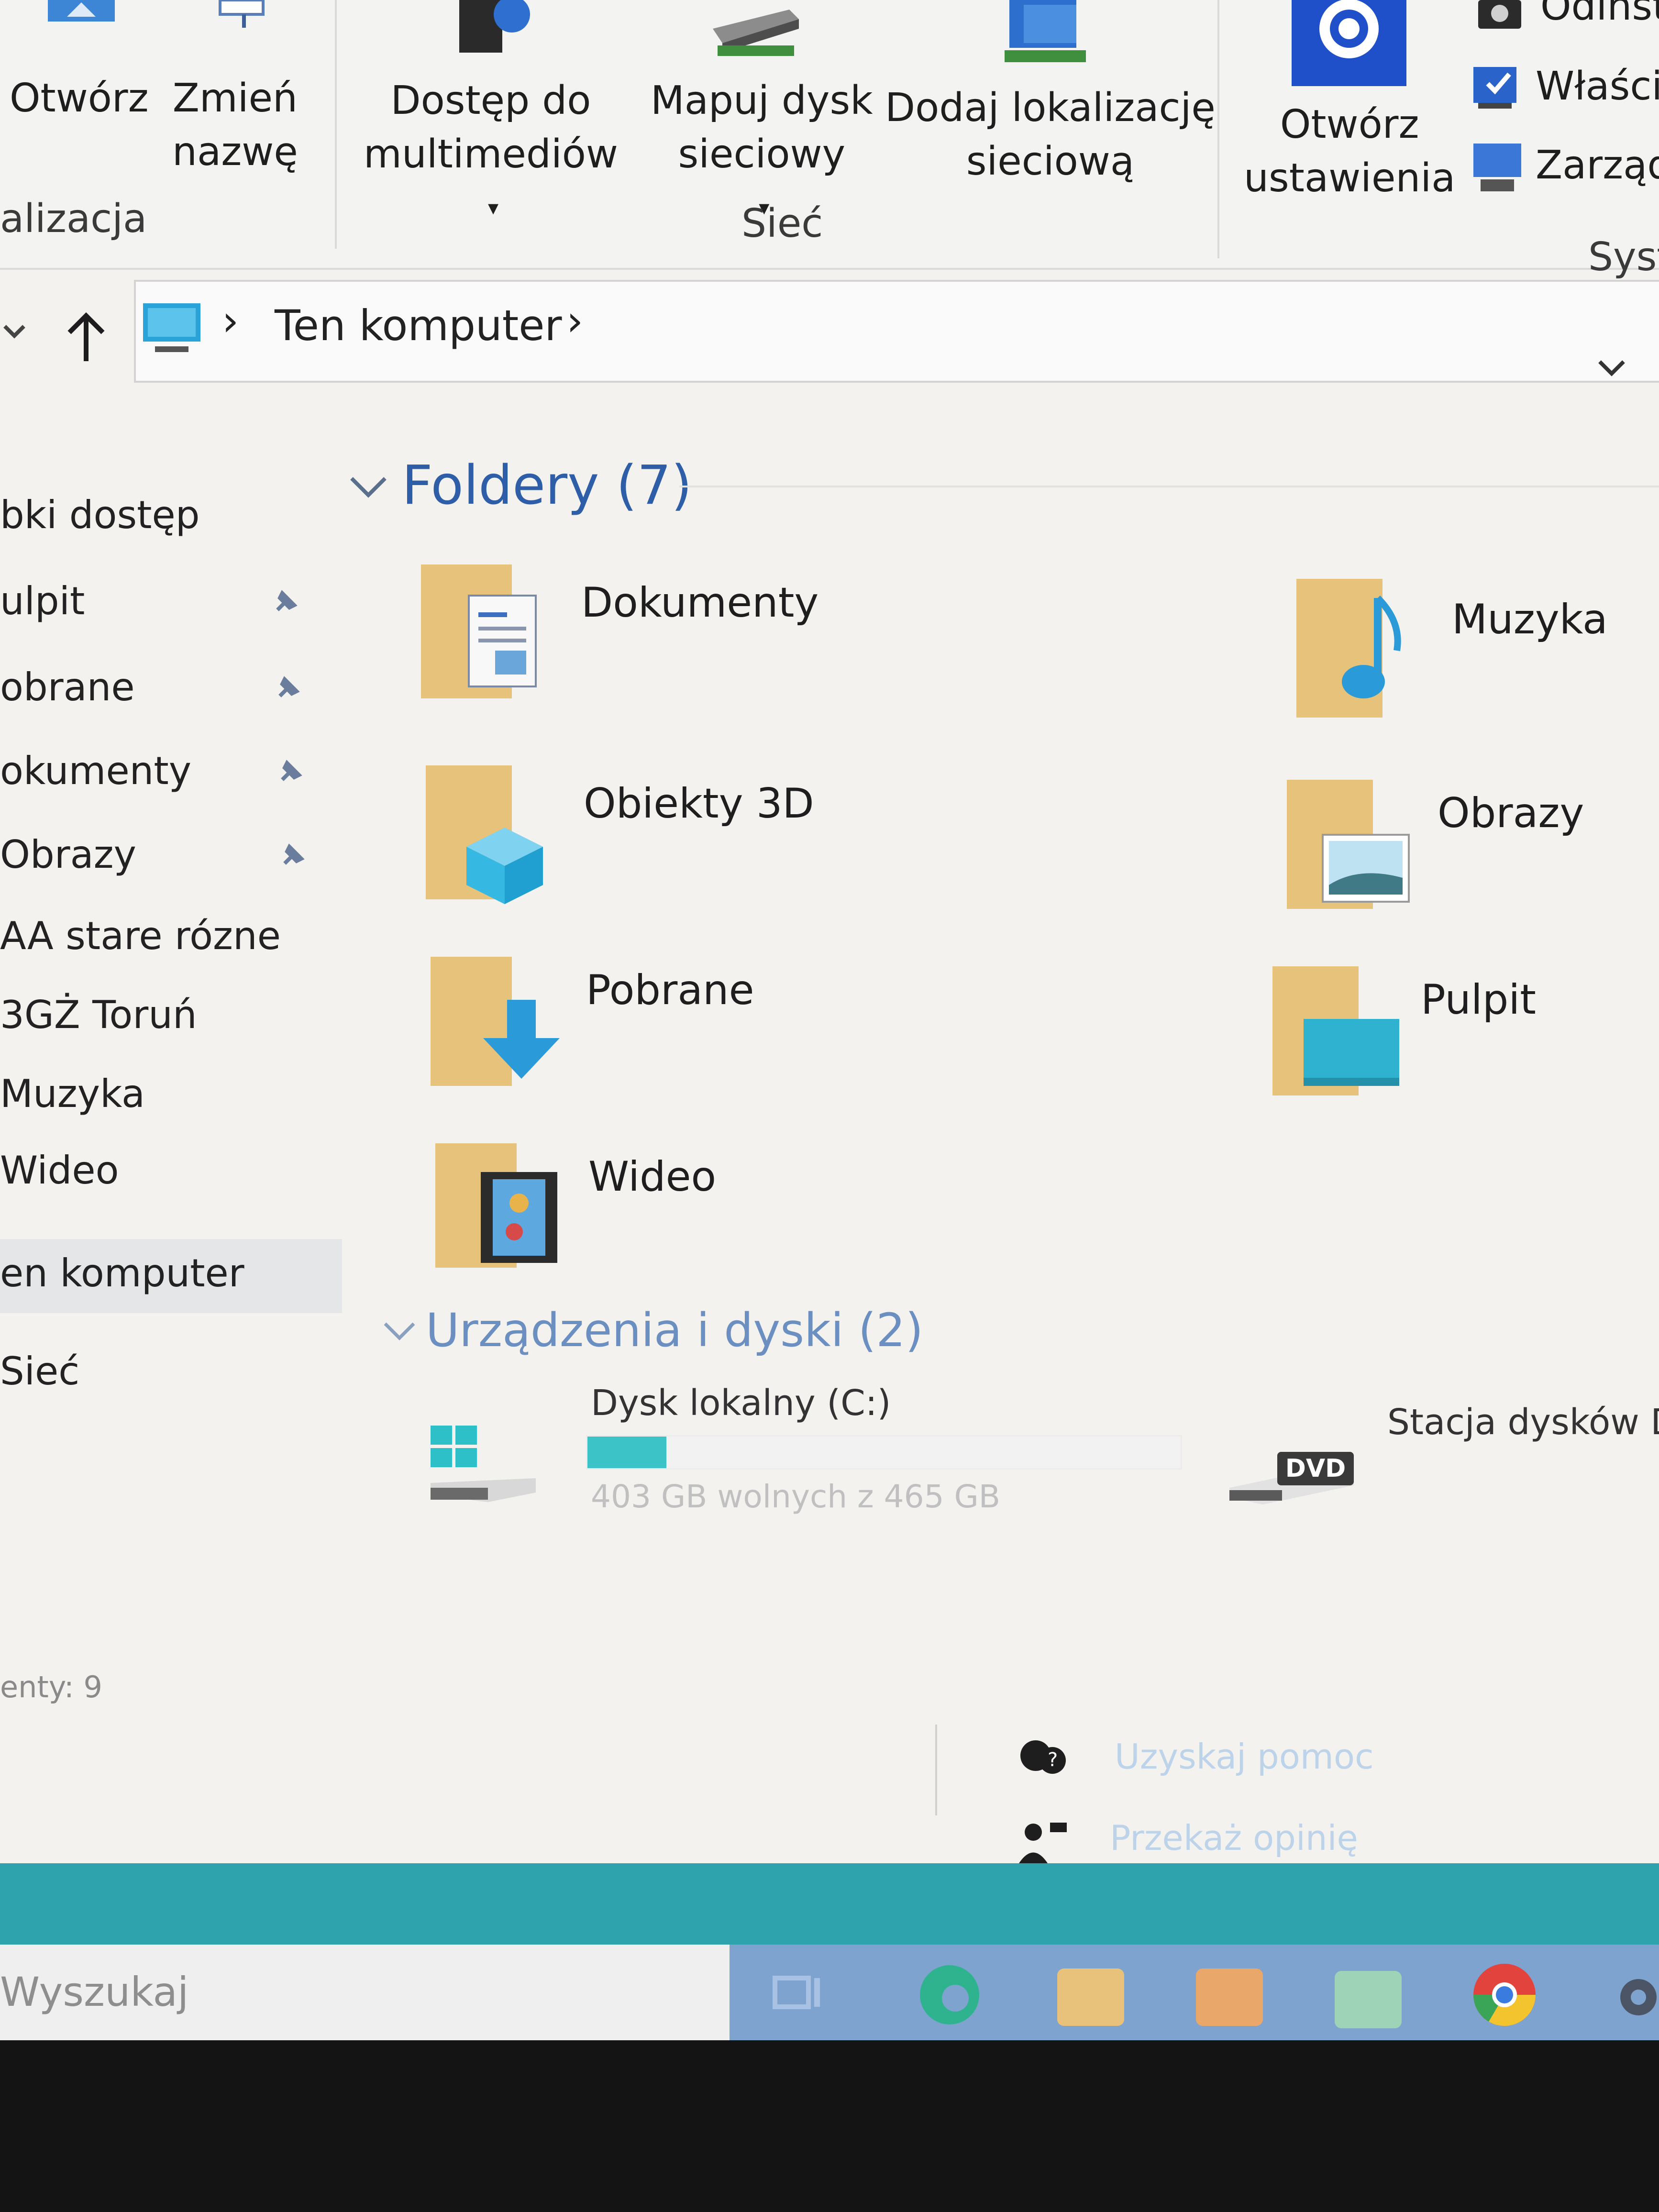  What do you see at coordinates (1611, 368) in the screenshot?
I see `address-dropdown-chevron-icon` at bounding box center [1611, 368].